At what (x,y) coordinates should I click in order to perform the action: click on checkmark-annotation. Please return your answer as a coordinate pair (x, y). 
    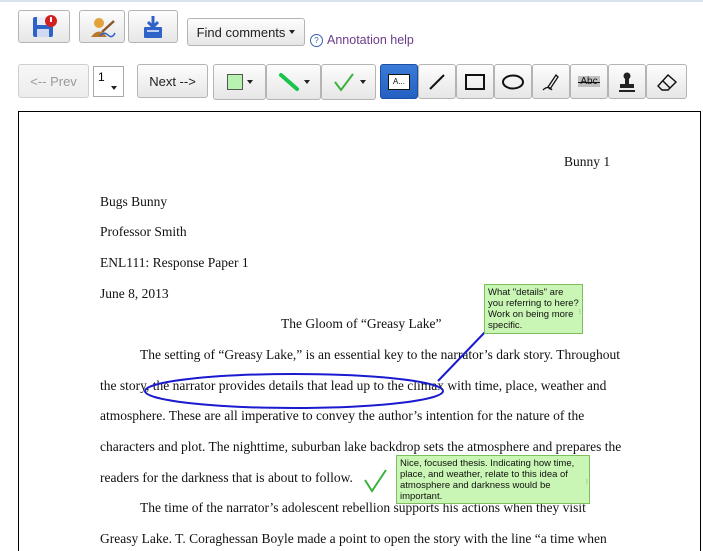
    Looking at the image, I should click on (375, 481).